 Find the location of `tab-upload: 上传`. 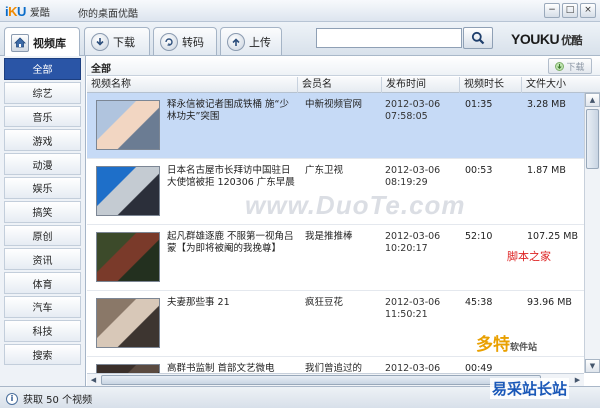

tab-upload: 上传 is located at coordinates (251, 41).